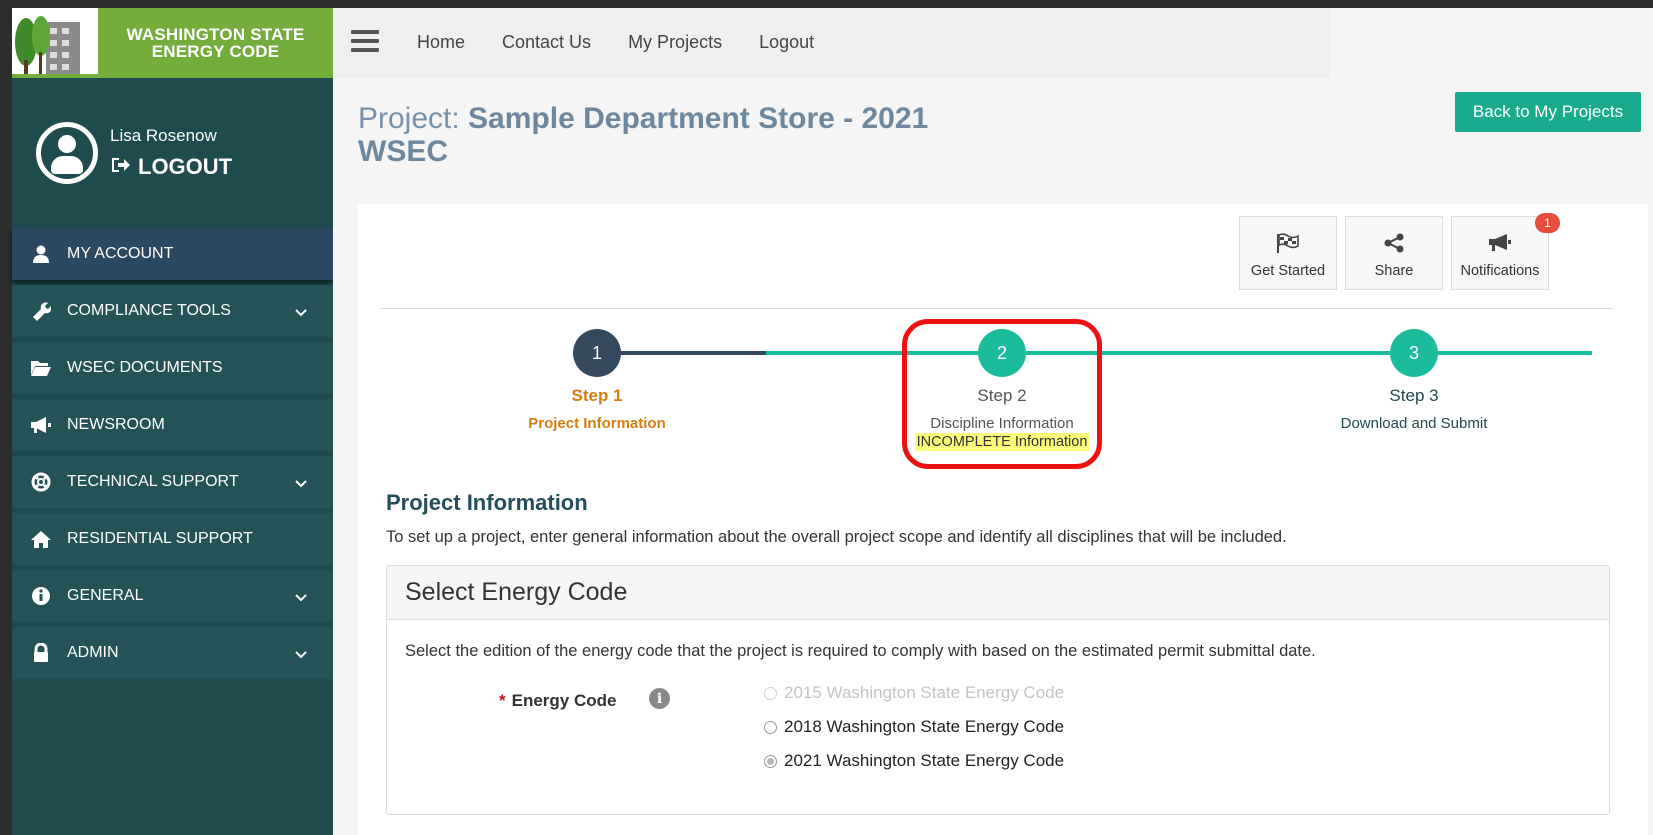 The image size is (1653, 835). Describe the element at coordinates (1414, 353) in the screenshot. I see `step-3-circle: 3` at that location.